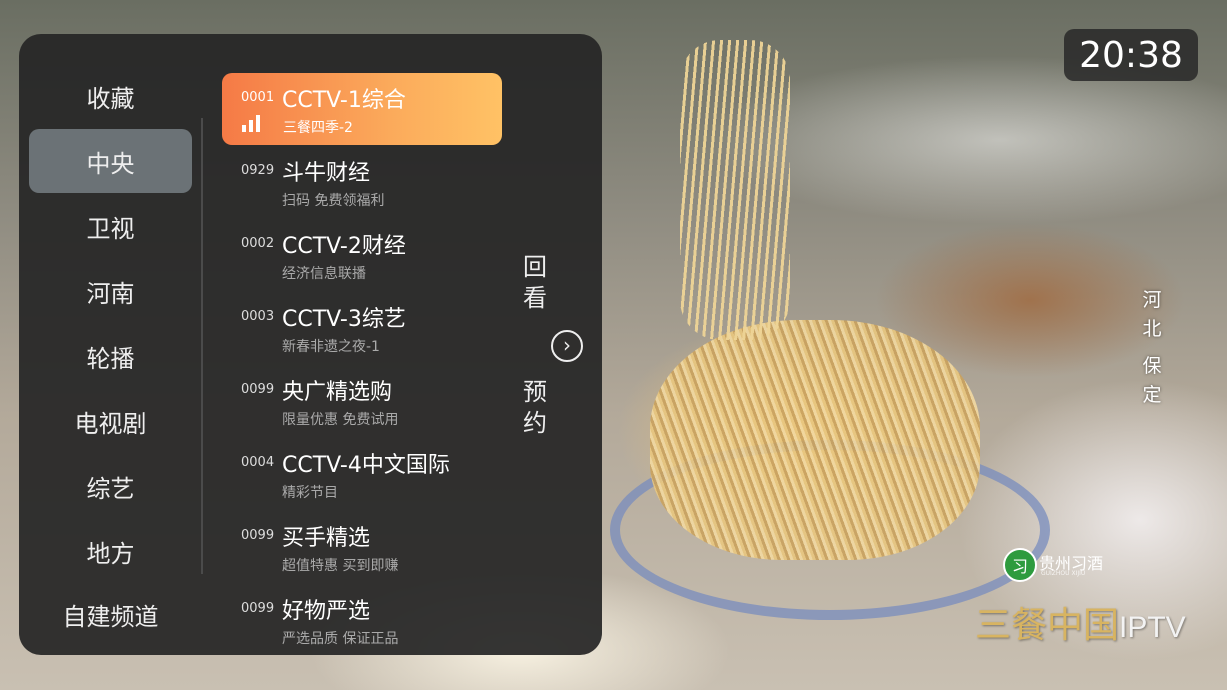  What do you see at coordinates (258, 243) in the screenshot?
I see `channel-number: 0002` at bounding box center [258, 243].